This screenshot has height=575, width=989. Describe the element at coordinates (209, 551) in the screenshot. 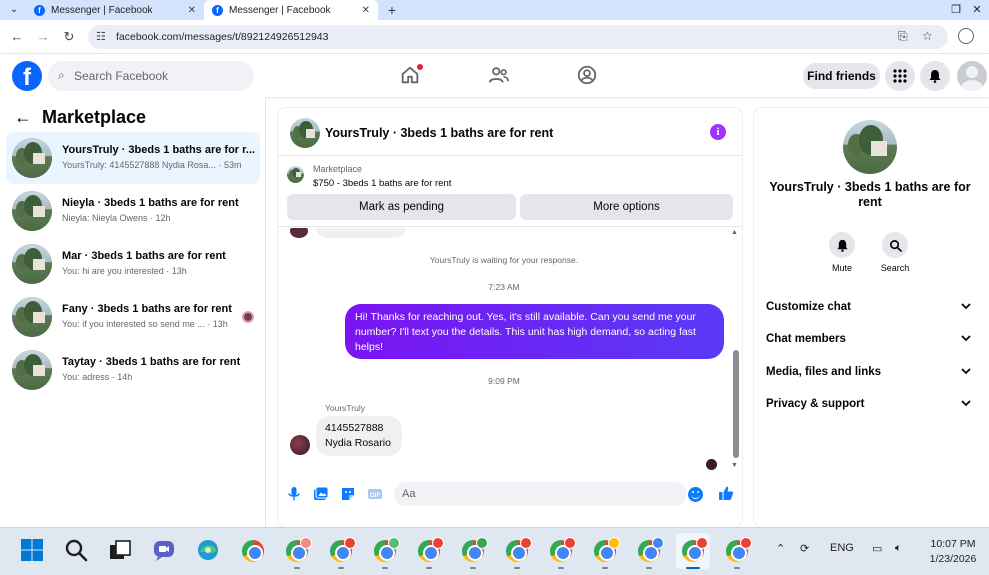

I see `edge-browser-icon` at that location.